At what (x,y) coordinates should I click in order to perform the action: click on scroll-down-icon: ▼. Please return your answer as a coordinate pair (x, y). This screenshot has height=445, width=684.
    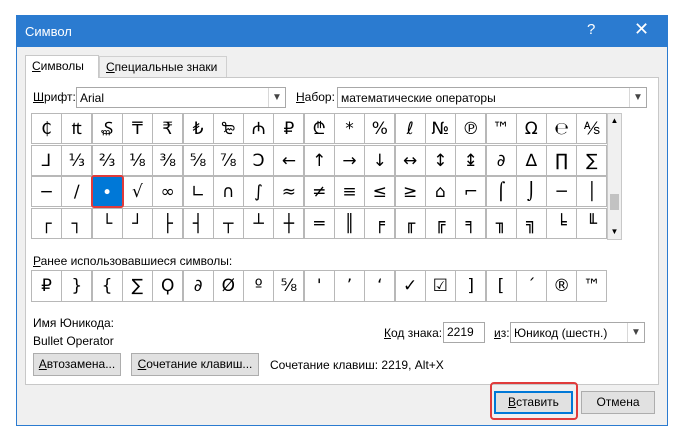
    Looking at the image, I should click on (614, 232).